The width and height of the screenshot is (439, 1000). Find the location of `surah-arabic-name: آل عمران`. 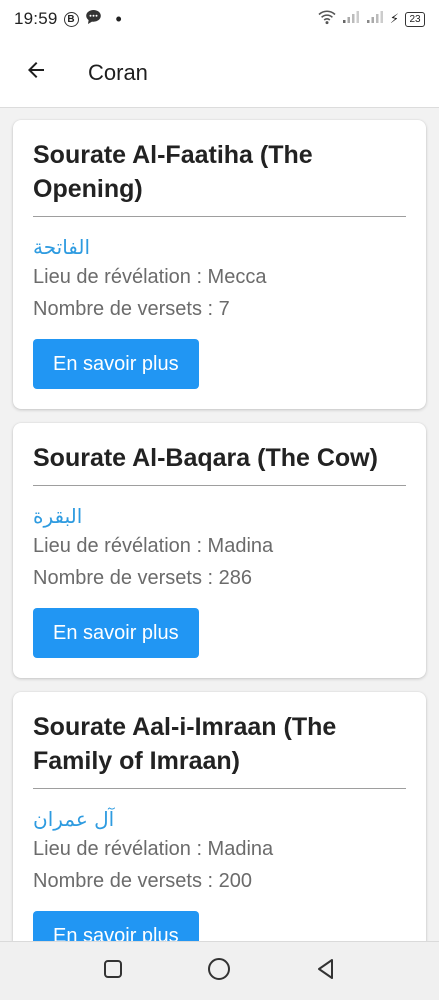

surah-arabic-name: آل عمران is located at coordinates (74, 819).